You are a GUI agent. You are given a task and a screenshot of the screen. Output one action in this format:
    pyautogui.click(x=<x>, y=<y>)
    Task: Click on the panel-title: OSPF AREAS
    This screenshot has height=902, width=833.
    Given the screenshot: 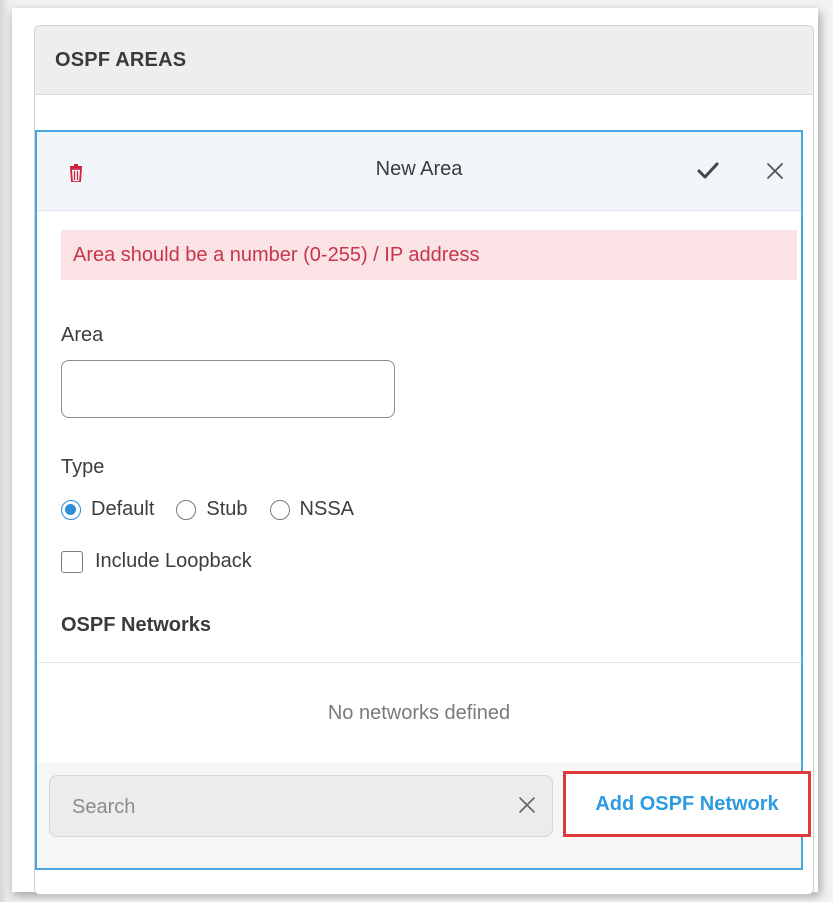 What is the action you would take?
    pyautogui.click(x=121, y=59)
    